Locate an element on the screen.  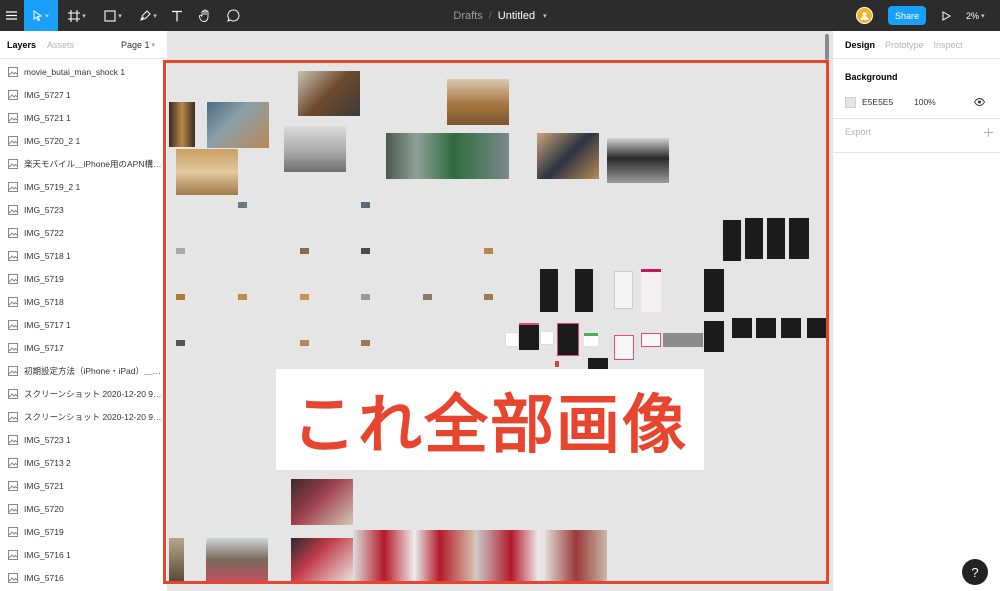
move-tool-button: ▾ is located at coordinates (41, 15).